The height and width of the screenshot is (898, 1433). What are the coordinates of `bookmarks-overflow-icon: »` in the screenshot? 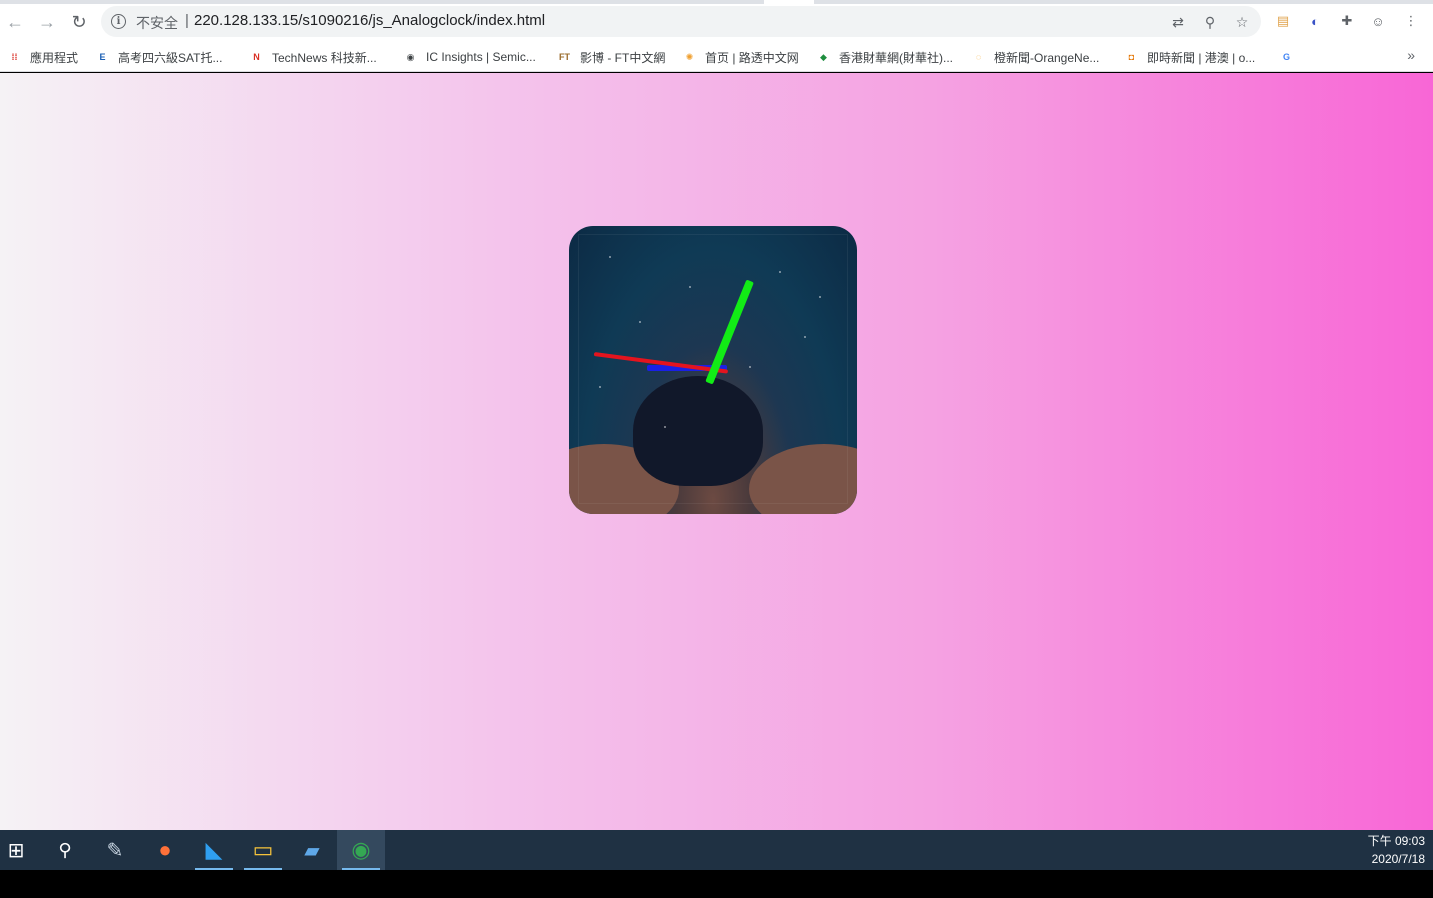 It's located at (1411, 55).